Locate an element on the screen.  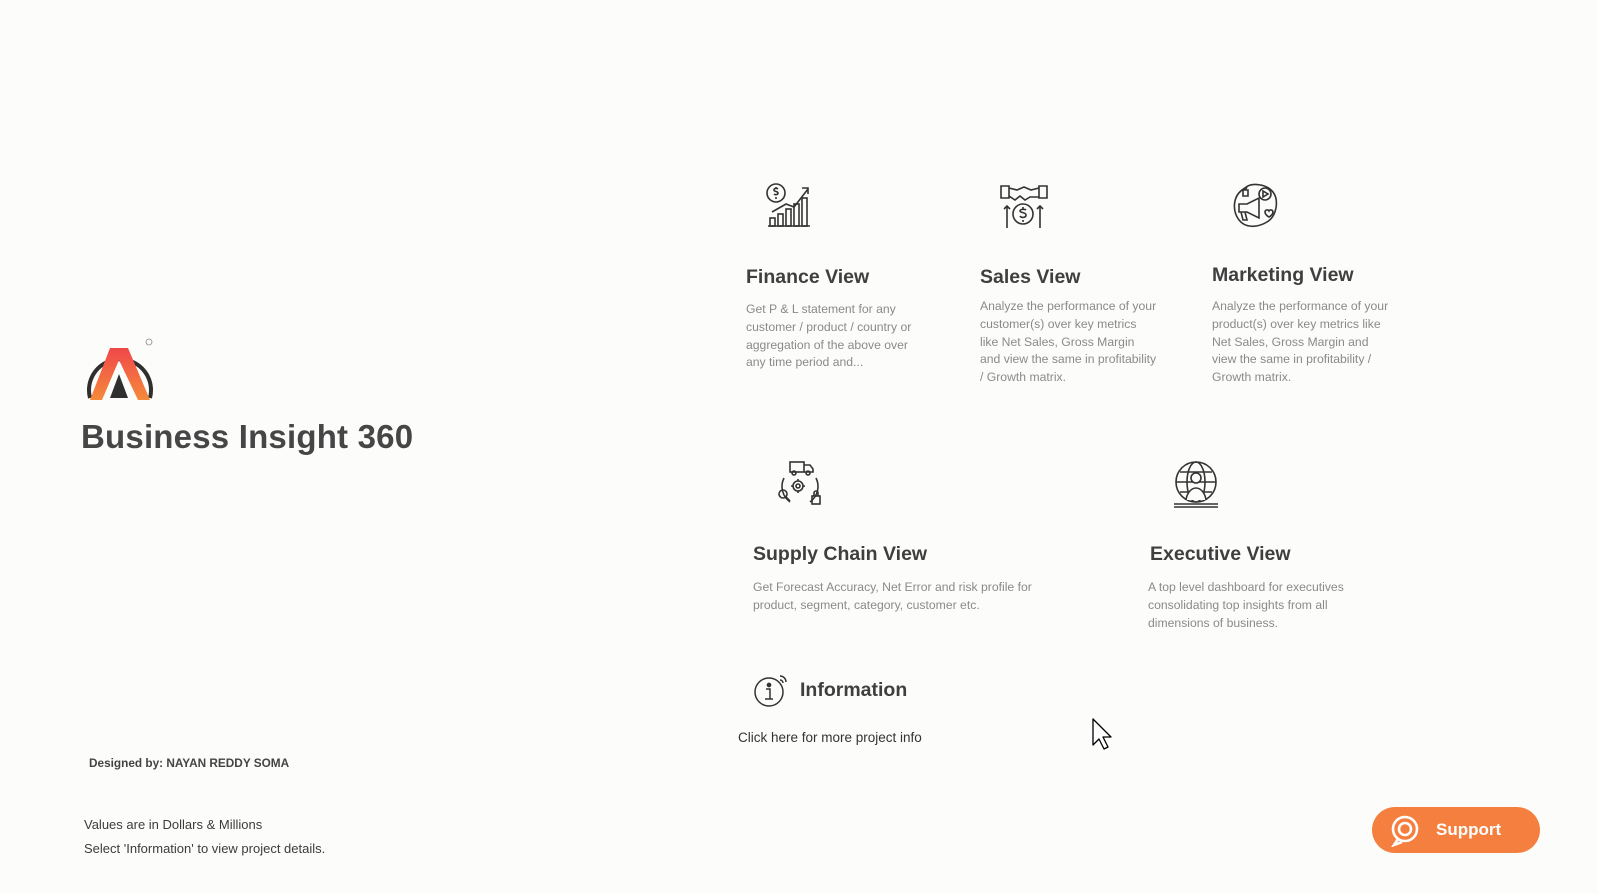
finance-view-title: Finance View is located at coordinates (807, 277).